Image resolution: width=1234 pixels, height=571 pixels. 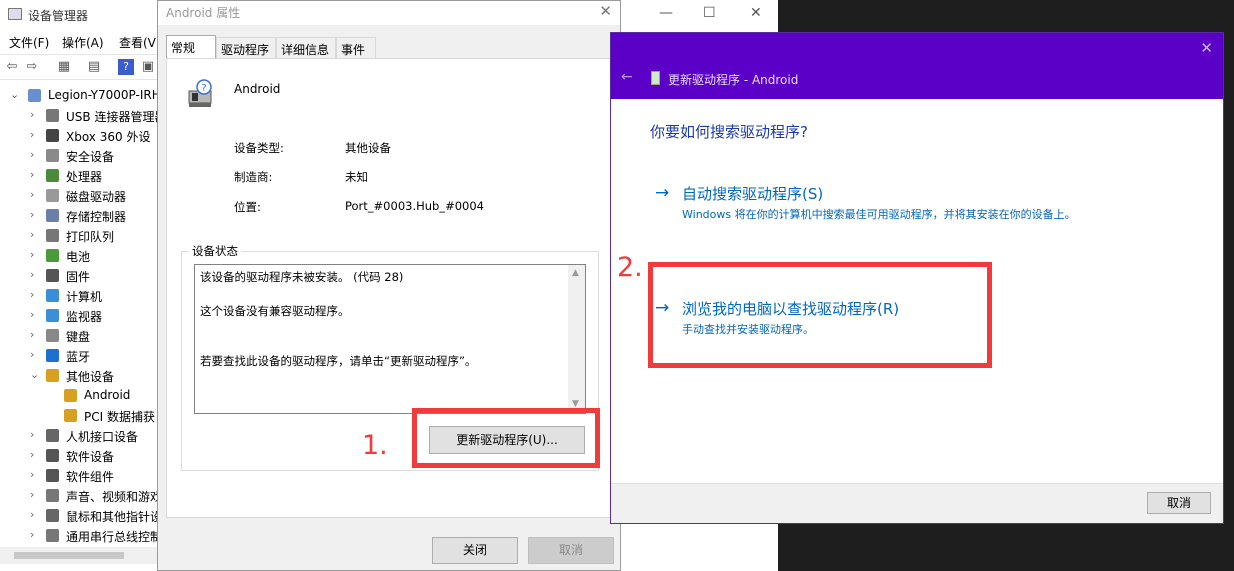 What do you see at coordinates (79, 476) in the screenshot?
I see `tree-item: › 软件组件` at bounding box center [79, 476].